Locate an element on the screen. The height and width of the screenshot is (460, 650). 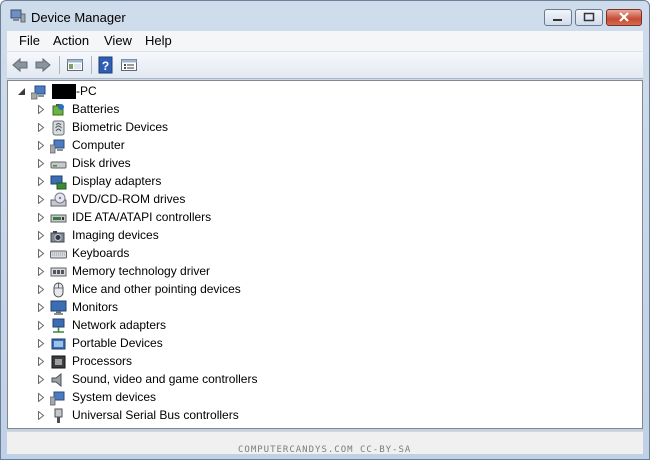
tree-node-batteries: Batteries is located at coordinates (187, 110).